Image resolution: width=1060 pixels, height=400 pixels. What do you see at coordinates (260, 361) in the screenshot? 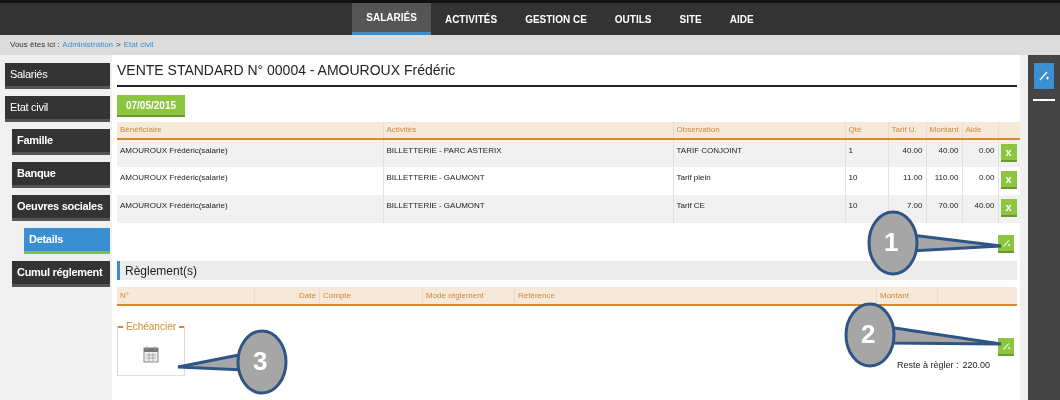
I see `callout-number: 3` at bounding box center [260, 361].